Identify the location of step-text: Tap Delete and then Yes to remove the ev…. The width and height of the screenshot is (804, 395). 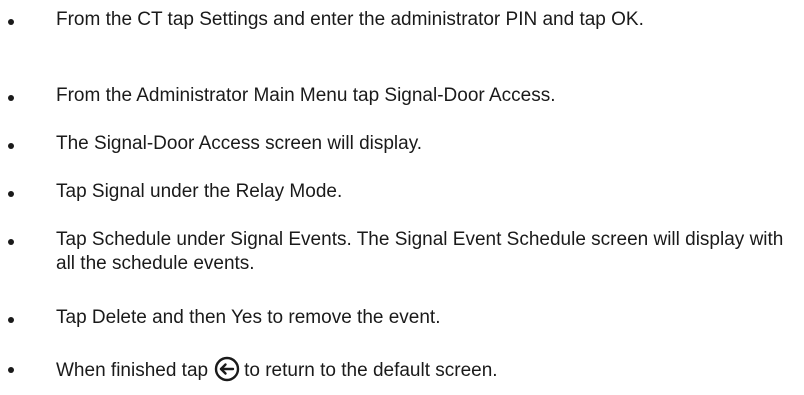
(248, 317).